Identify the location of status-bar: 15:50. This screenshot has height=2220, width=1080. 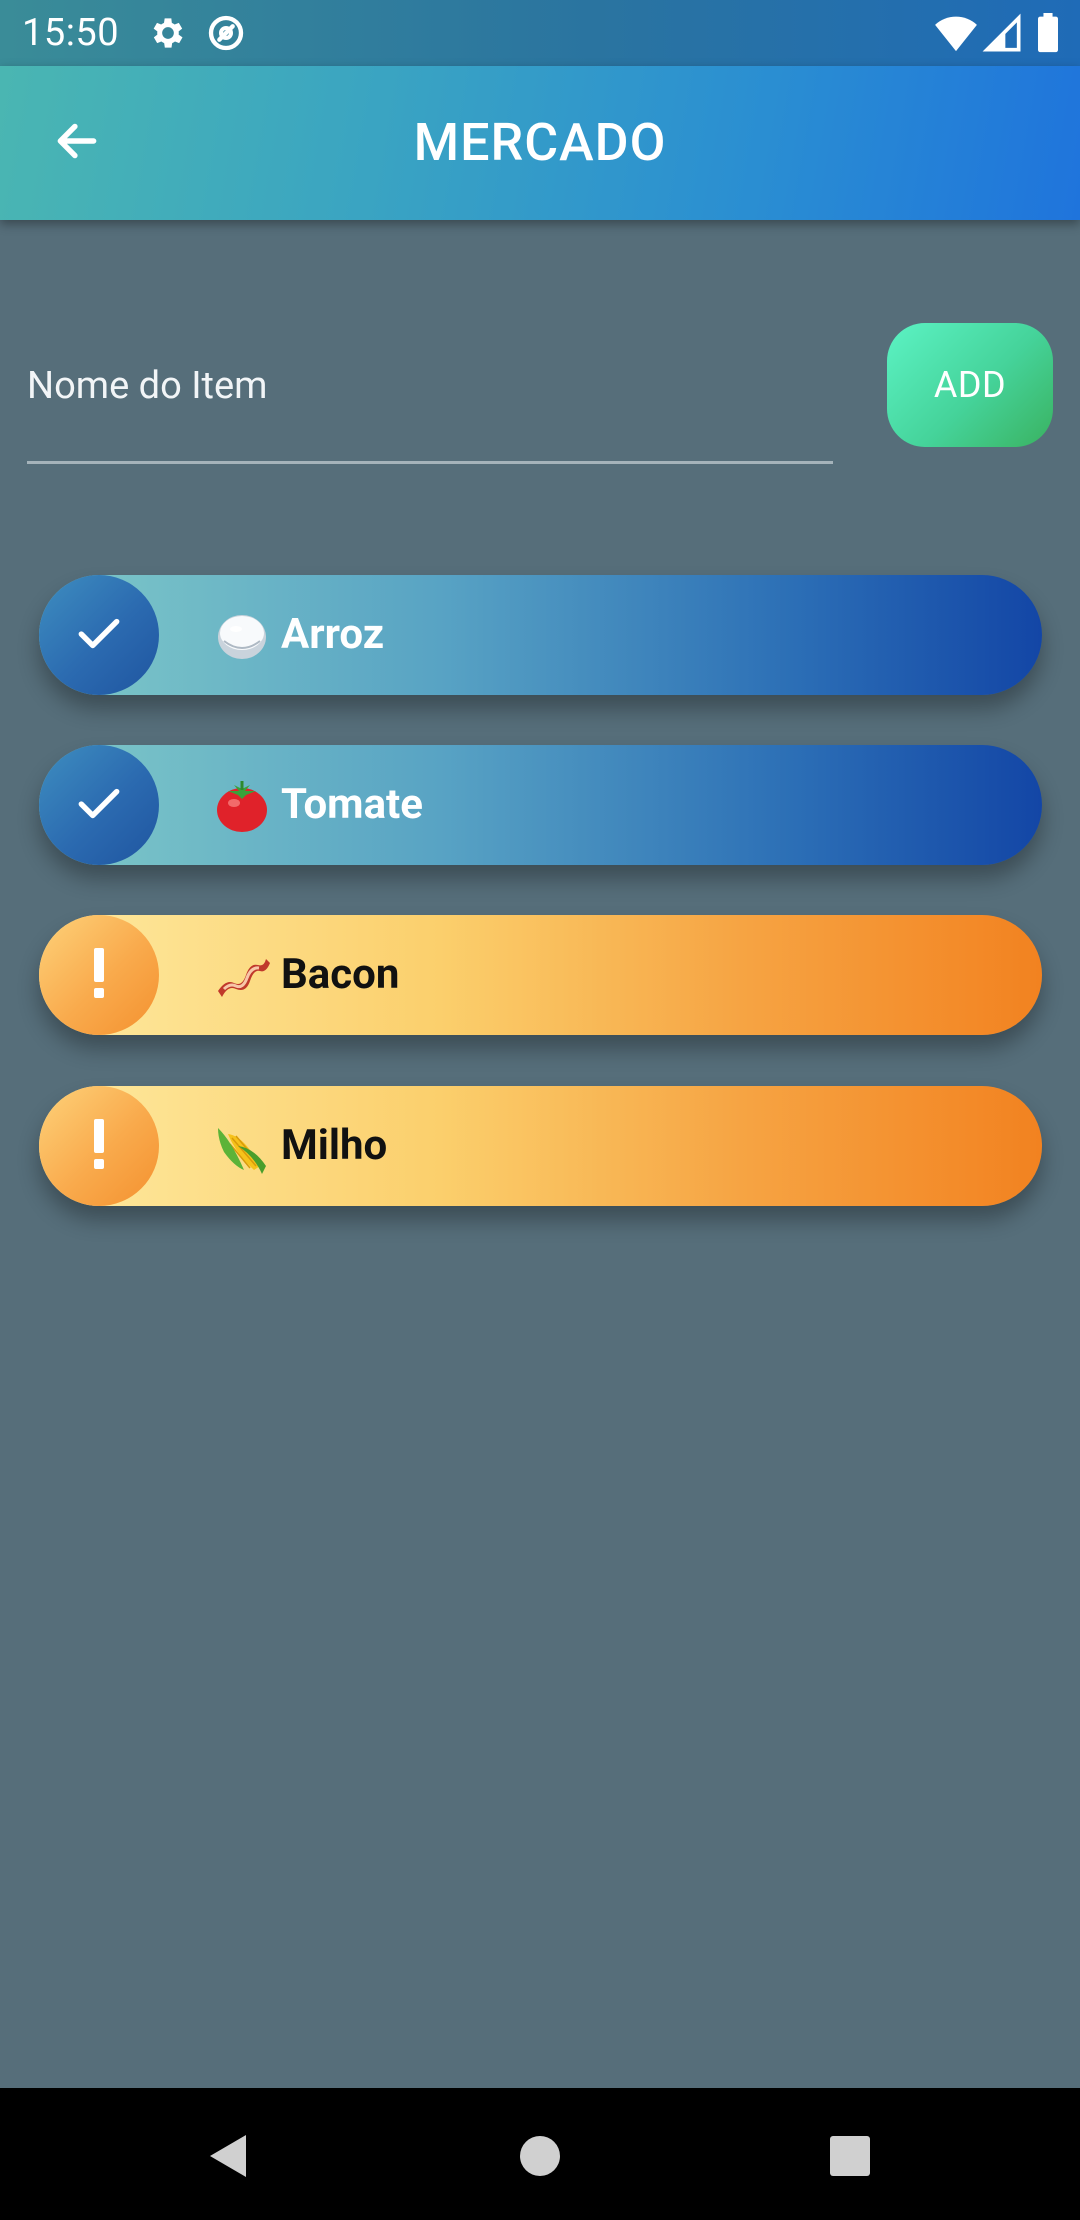
(540, 33).